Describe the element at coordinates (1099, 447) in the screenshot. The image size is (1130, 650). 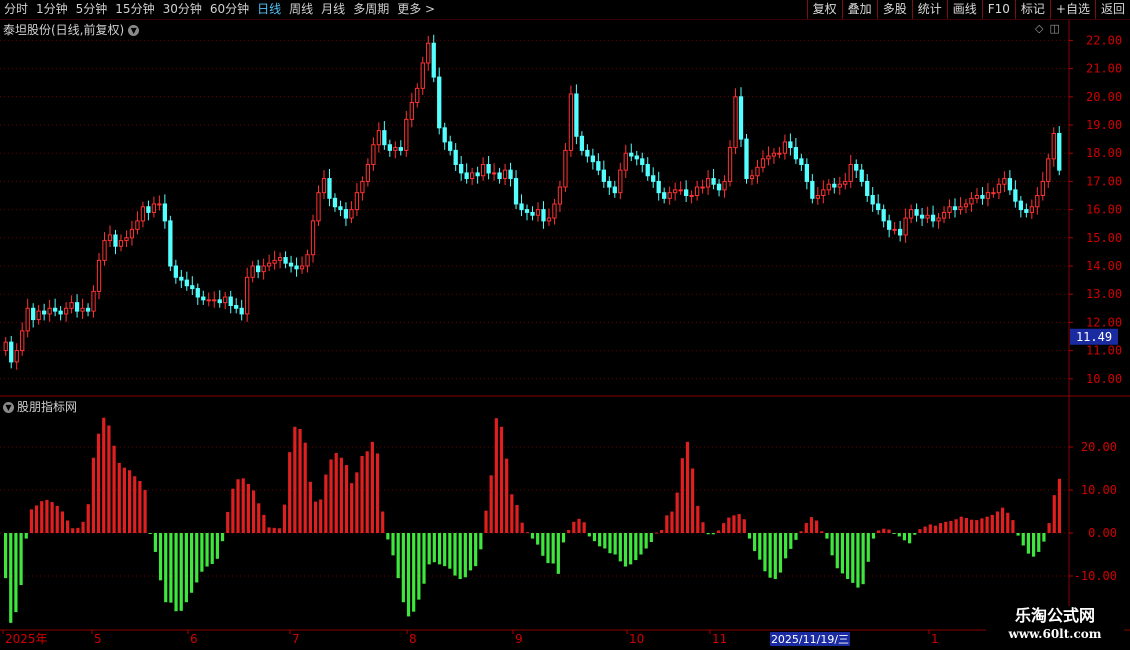
I see `indicator-tick-label: 20.00` at that location.